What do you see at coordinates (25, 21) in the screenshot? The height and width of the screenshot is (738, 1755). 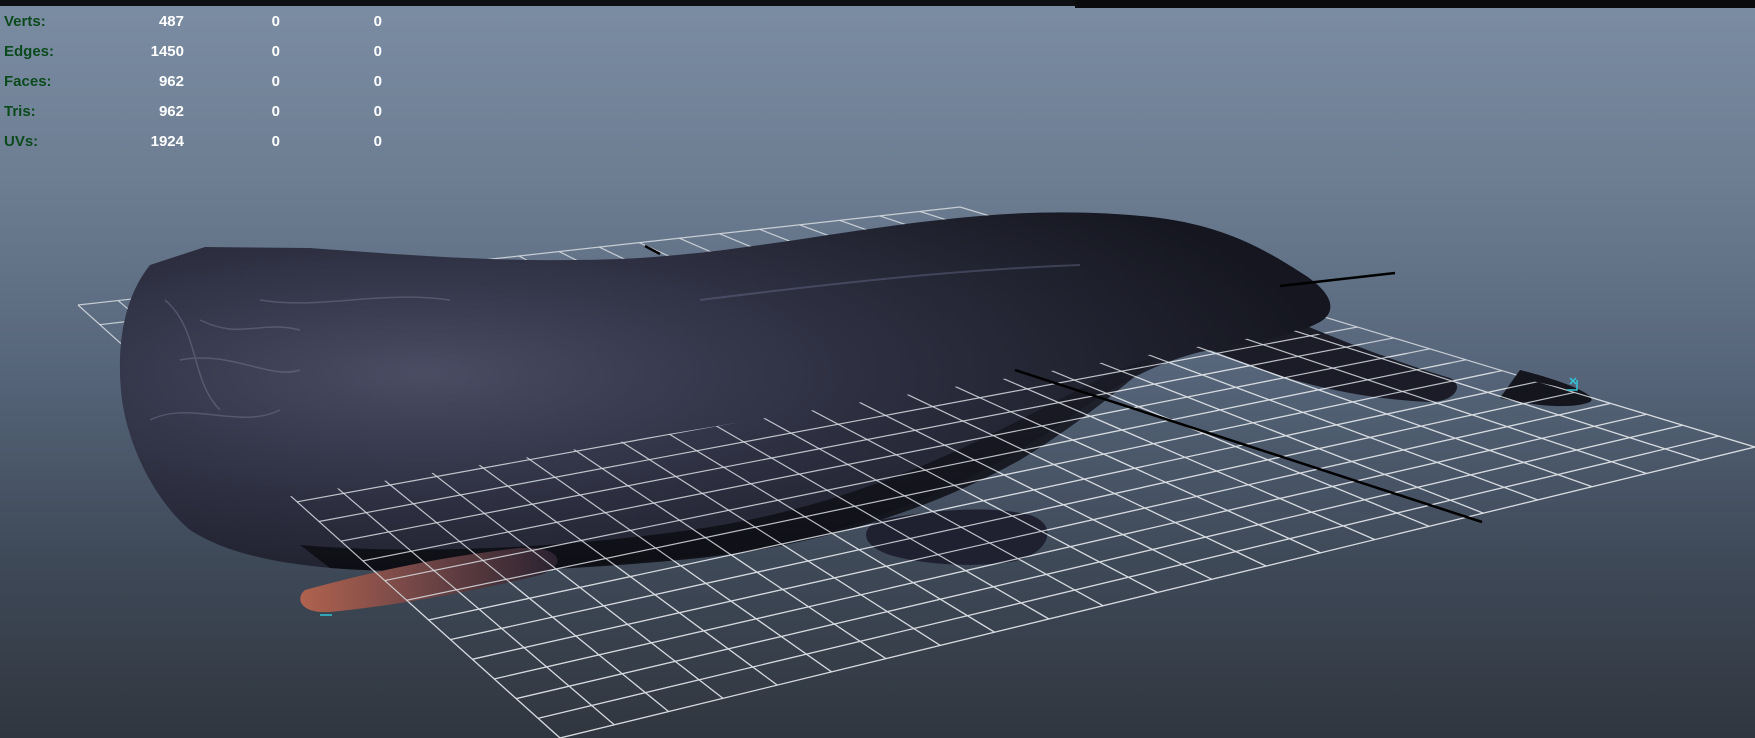 I see `hud-label: Verts:` at bounding box center [25, 21].